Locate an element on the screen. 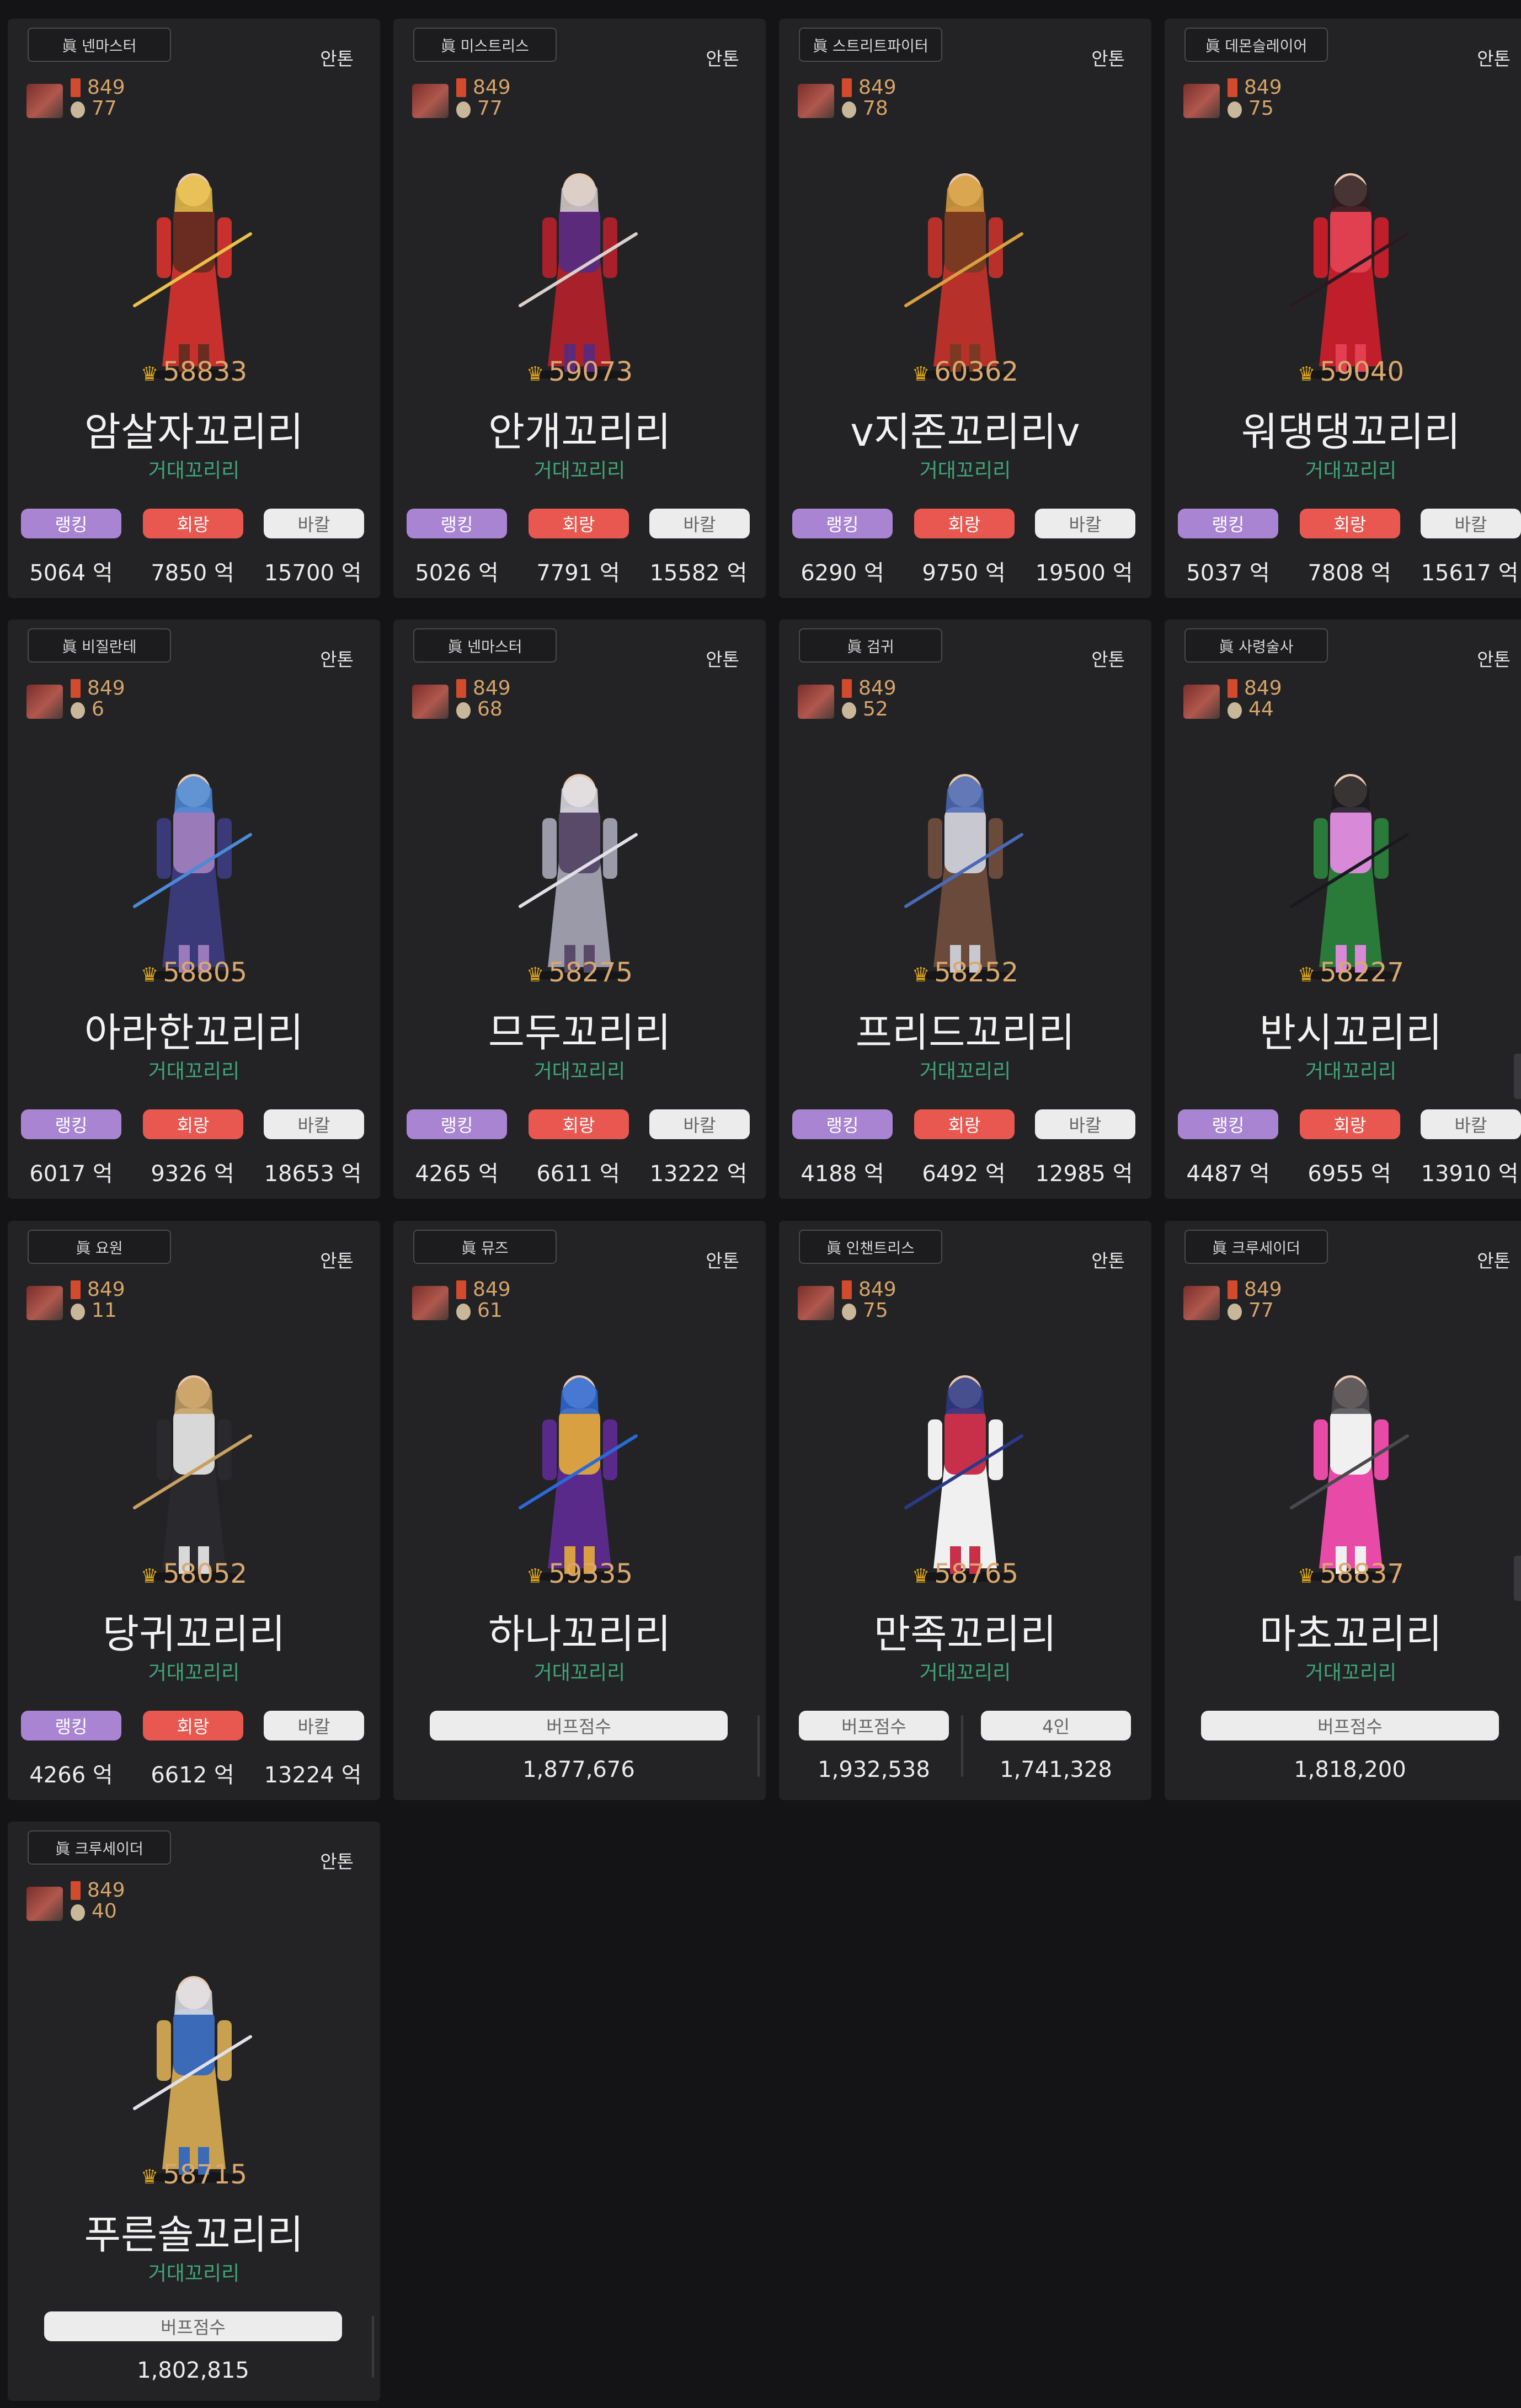 The image size is (1521, 2408). character-name: 워댕댕꼬리리 is located at coordinates (1343, 428).